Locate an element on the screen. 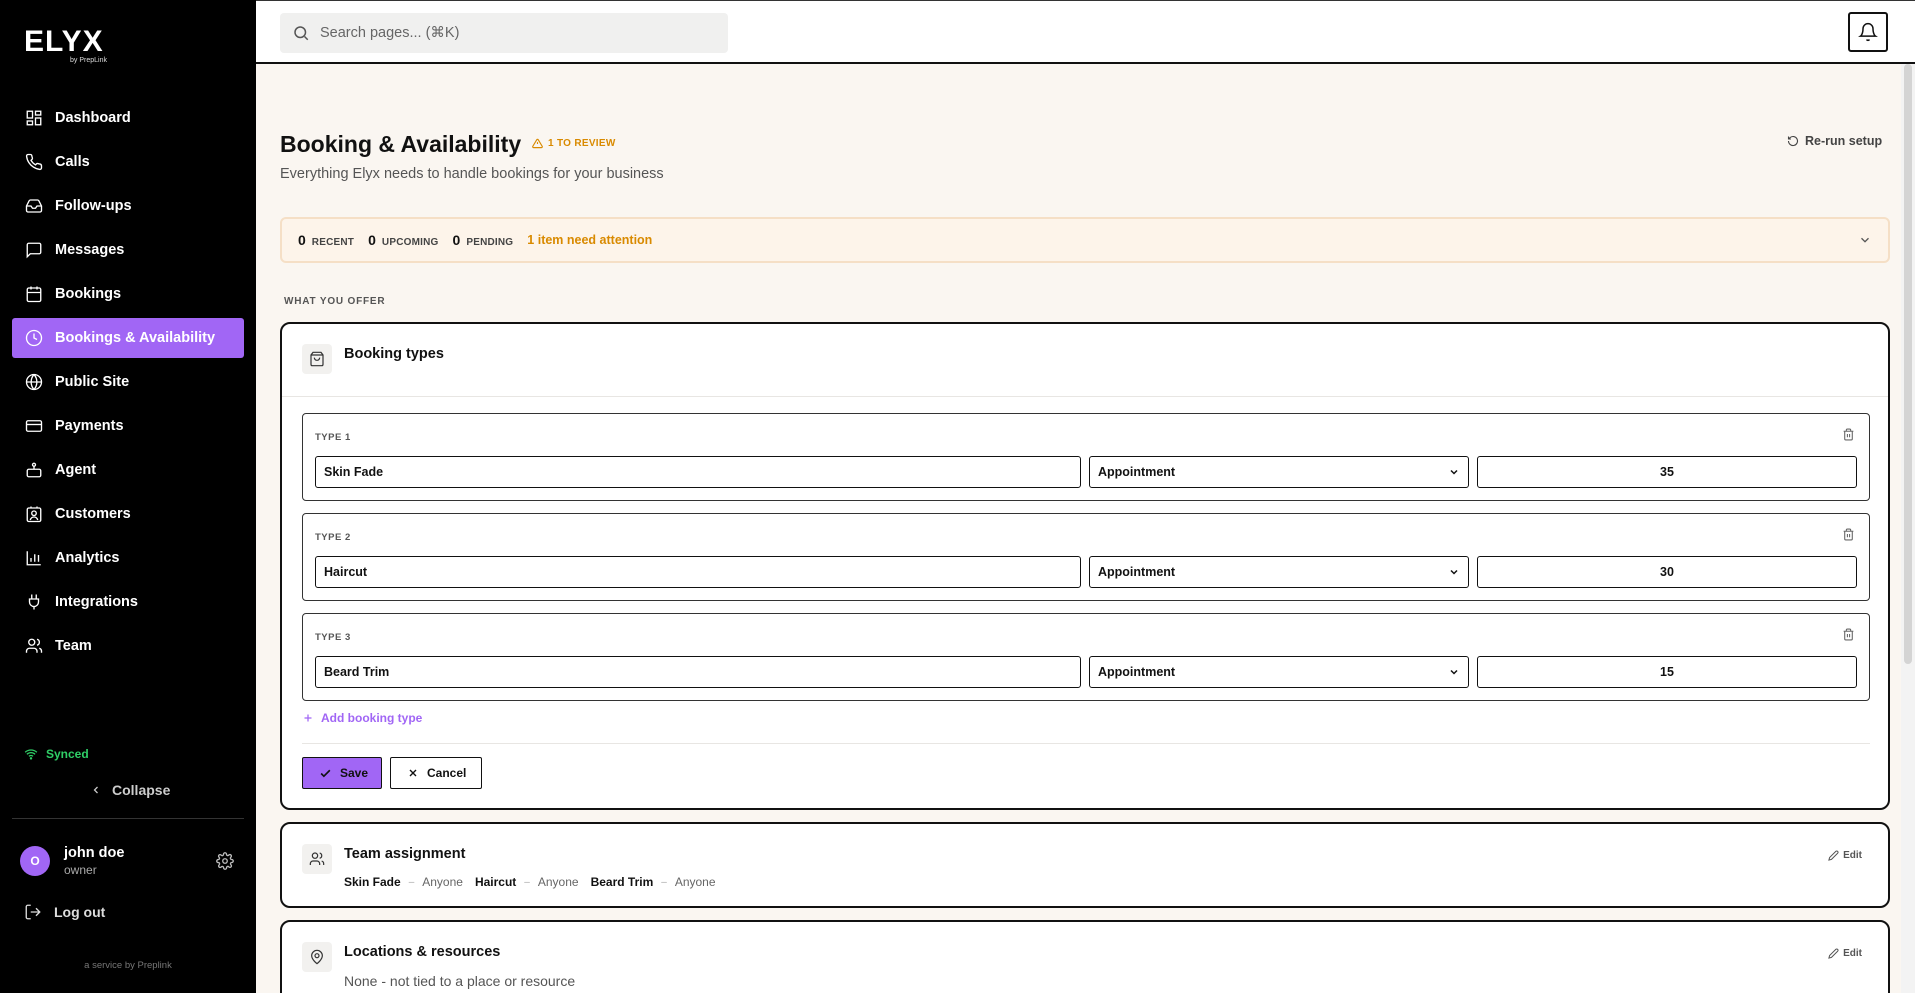  wifi-icon is located at coordinates (31, 754).